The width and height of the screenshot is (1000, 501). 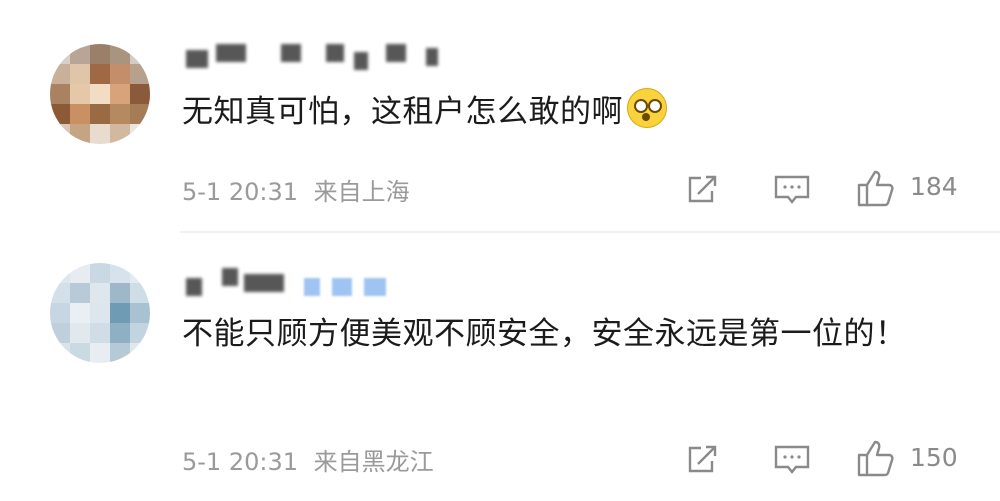 I want to click on like-count: 150, so click(x=934, y=457).